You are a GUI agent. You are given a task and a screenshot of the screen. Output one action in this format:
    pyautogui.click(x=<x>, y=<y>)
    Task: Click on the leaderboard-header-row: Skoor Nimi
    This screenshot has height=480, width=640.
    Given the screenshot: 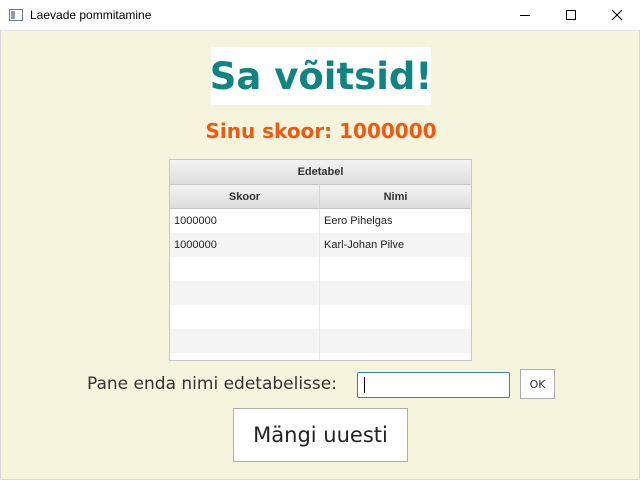 What is the action you would take?
    pyautogui.click(x=320, y=197)
    